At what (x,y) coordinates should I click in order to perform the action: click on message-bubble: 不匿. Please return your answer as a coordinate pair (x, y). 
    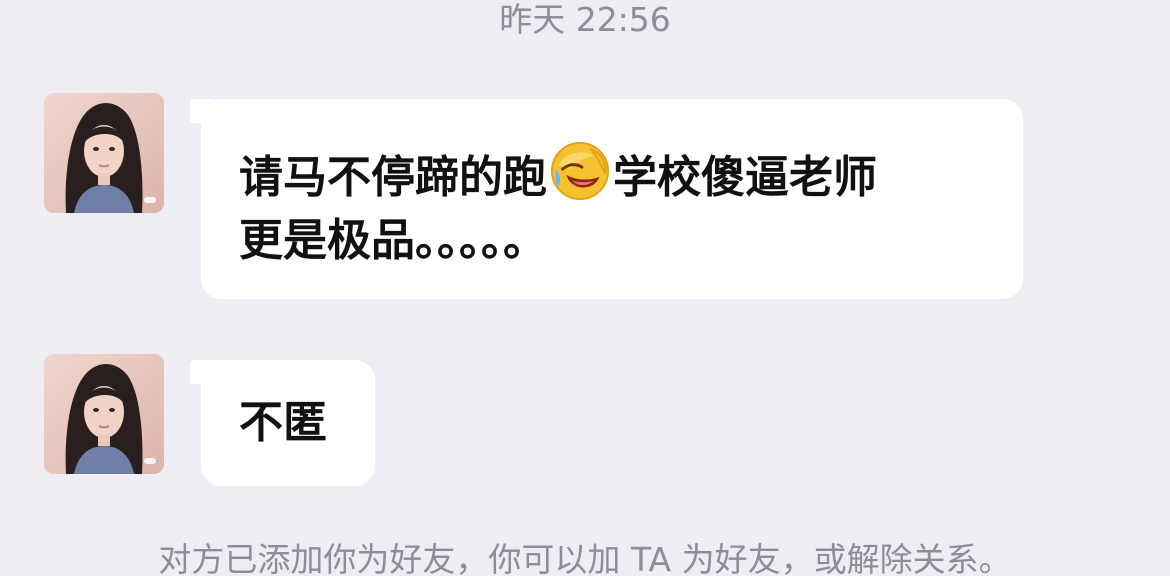
    Looking at the image, I should click on (282, 423).